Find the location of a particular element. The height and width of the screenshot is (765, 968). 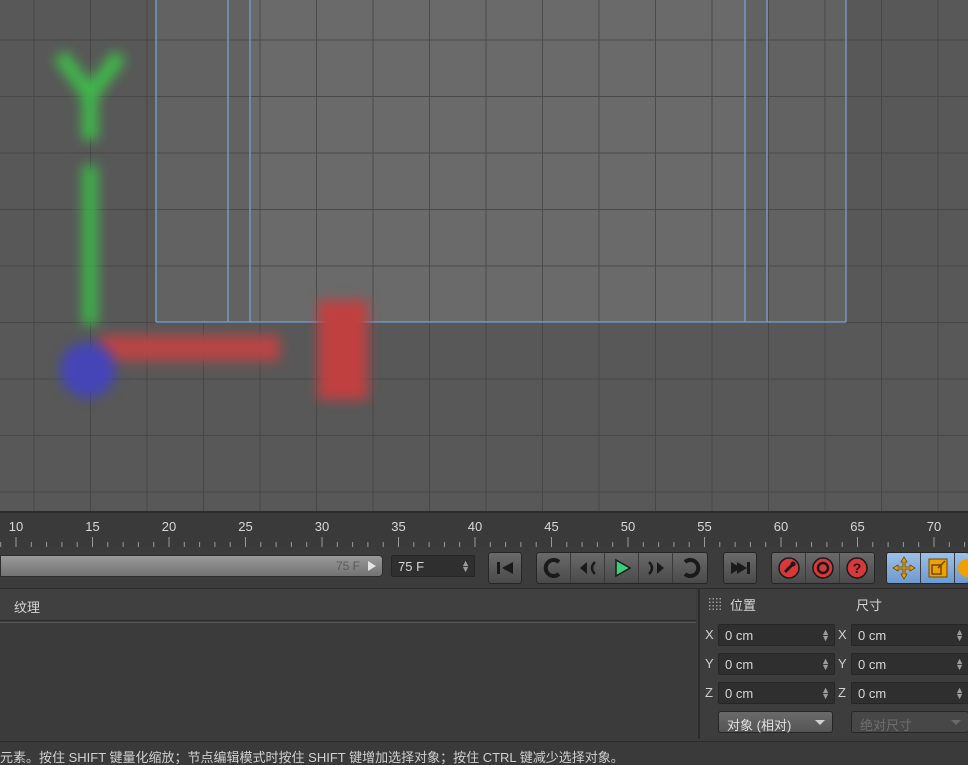

position-header: 位置 is located at coordinates (743, 605).